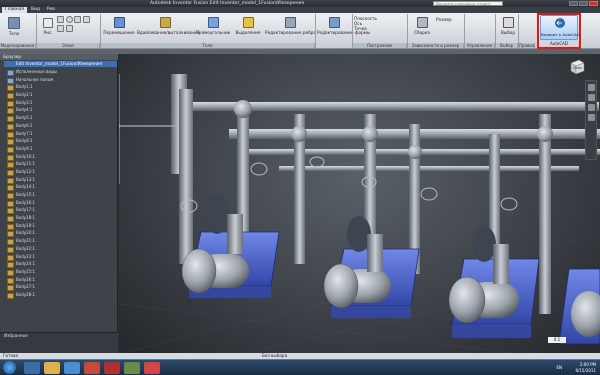 The image size is (600, 375). What do you see at coordinates (60, 87) in the screenshot?
I see `browser-item: Body1:1` at bounding box center [60, 87].